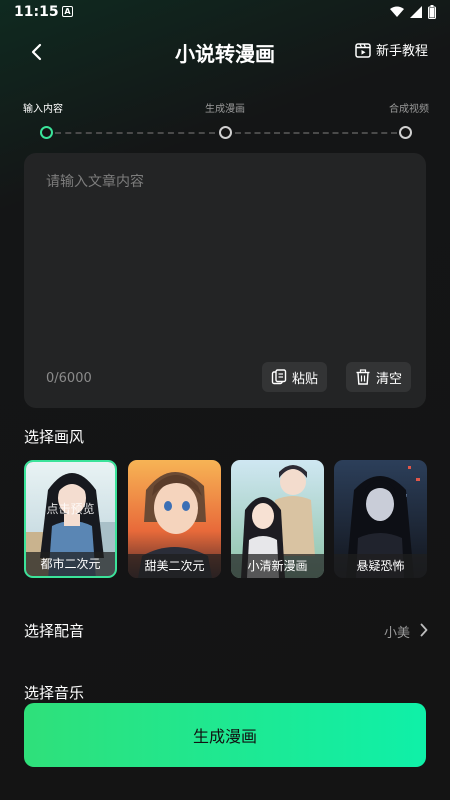  I want to click on chevron-right-icon, so click(424, 630).